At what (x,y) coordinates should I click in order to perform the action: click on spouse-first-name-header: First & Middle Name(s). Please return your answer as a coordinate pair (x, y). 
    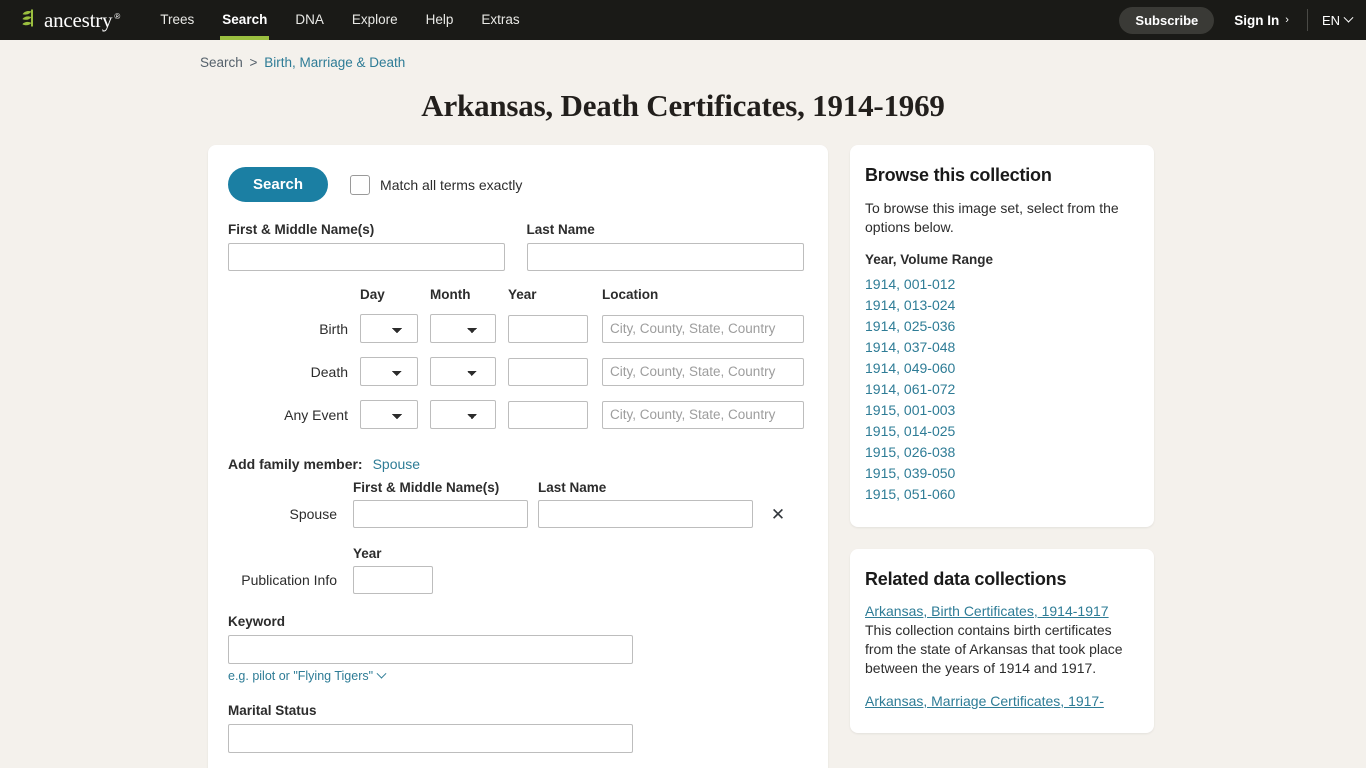
    Looking at the image, I should click on (426, 487).